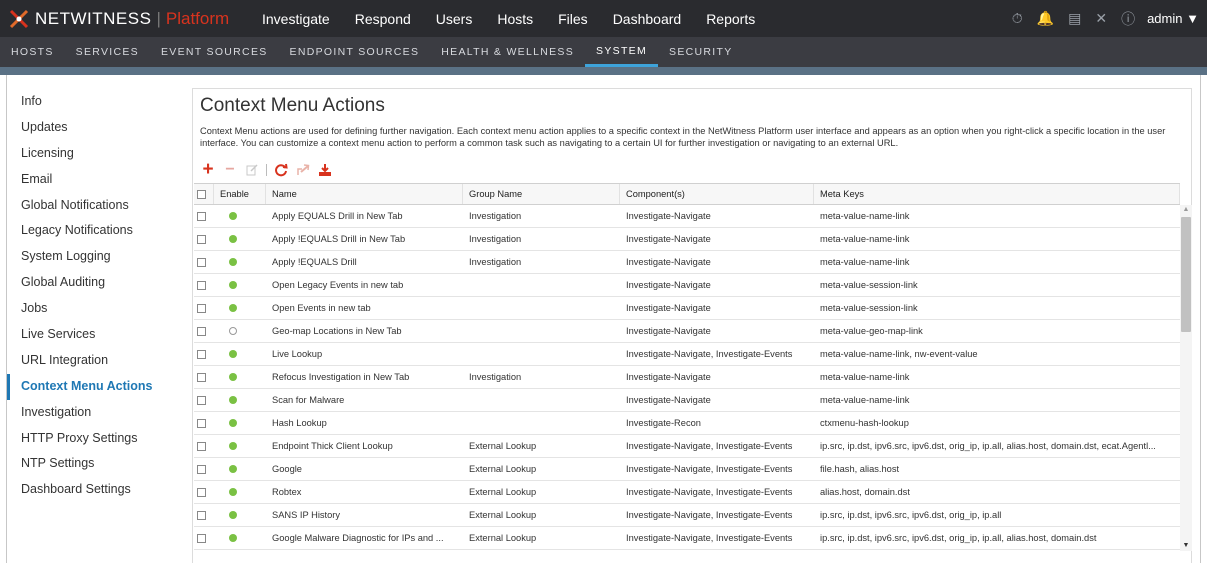  What do you see at coordinates (515, 19) in the screenshot?
I see `nav-hosts: Hosts` at bounding box center [515, 19].